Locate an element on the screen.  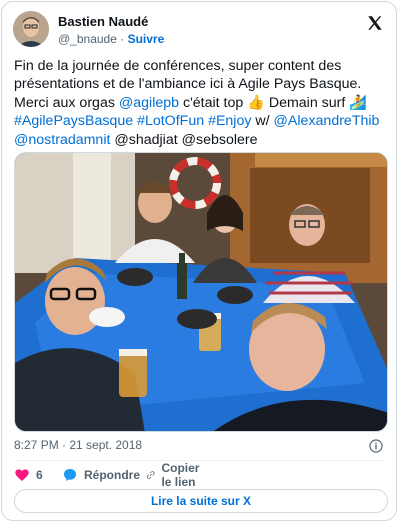
mention-agilepb: @agilepb is located at coordinates (149, 103).